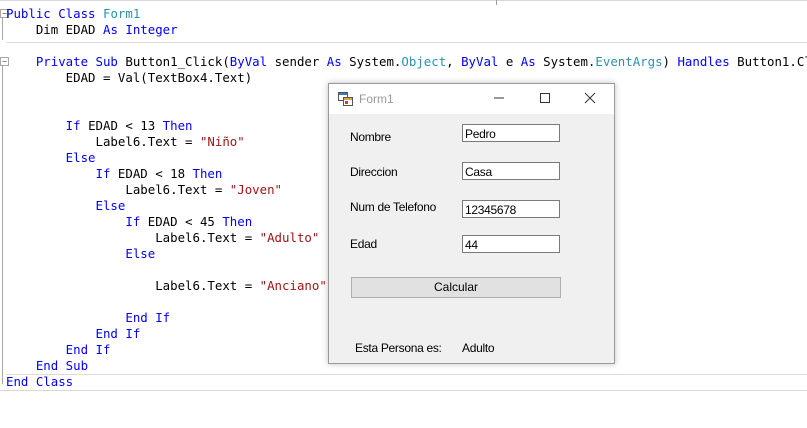 The height and width of the screenshot is (428, 807). I want to click on code-line: Label6.Text = "Anciano", so click(166, 286).